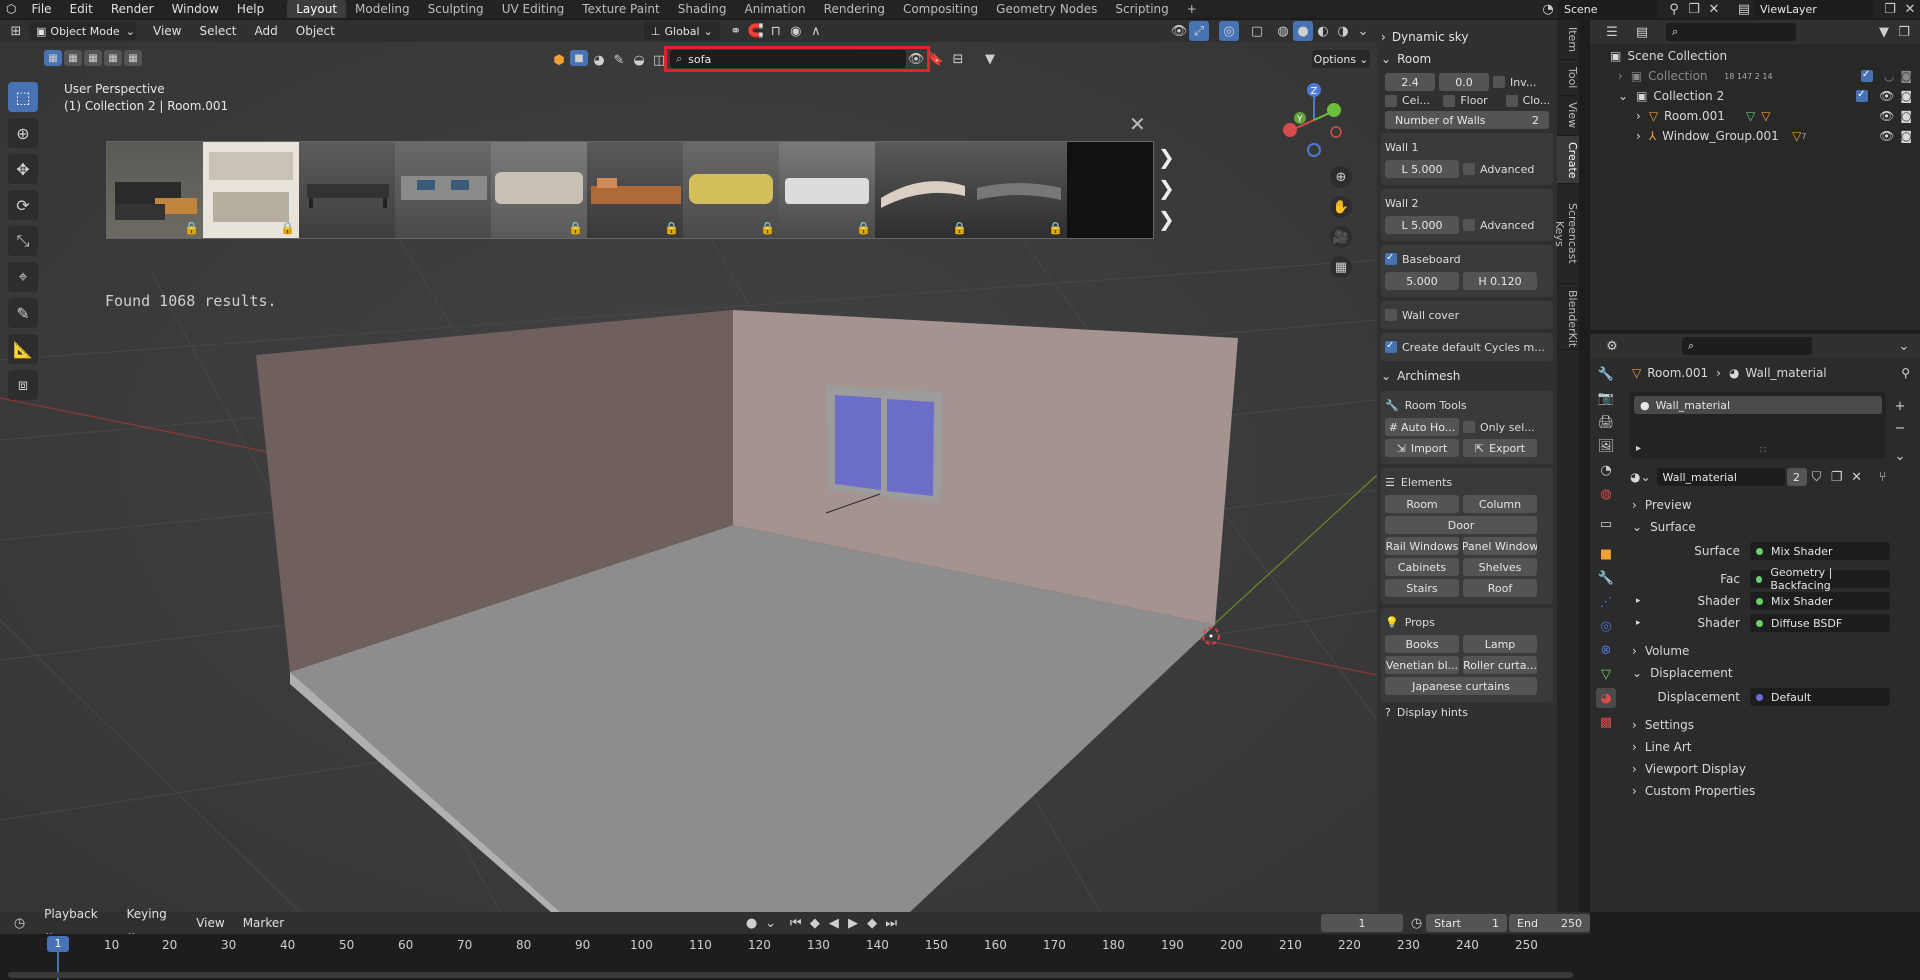 The height and width of the screenshot is (980, 1920). Describe the element at coordinates (1606, 578) in the screenshot. I see `modifier-props-icon: 🔧` at that location.